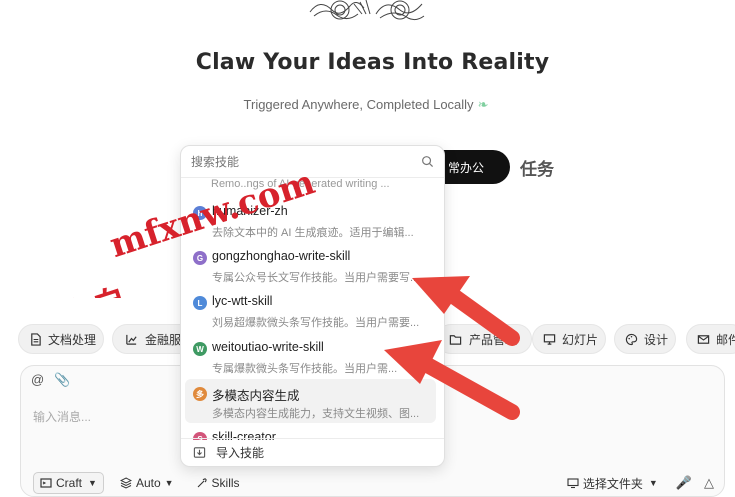 The image size is (735, 497). I want to click on hero-subtitle: Triggered Anywhere, Completed Locally ❧, so click(366, 105).